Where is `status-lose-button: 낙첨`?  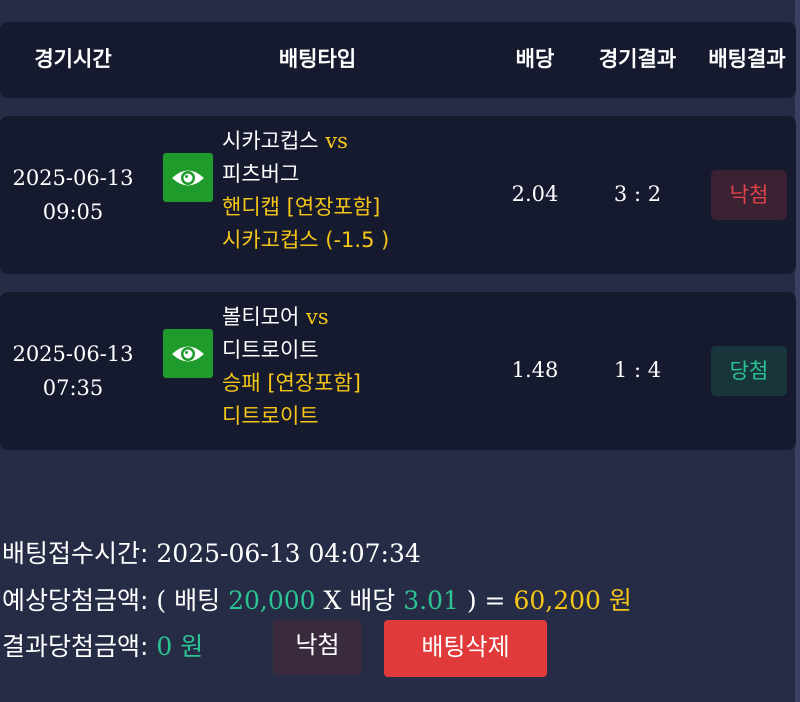 status-lose-button: 낙첨 is located at coordinates (317, 647).